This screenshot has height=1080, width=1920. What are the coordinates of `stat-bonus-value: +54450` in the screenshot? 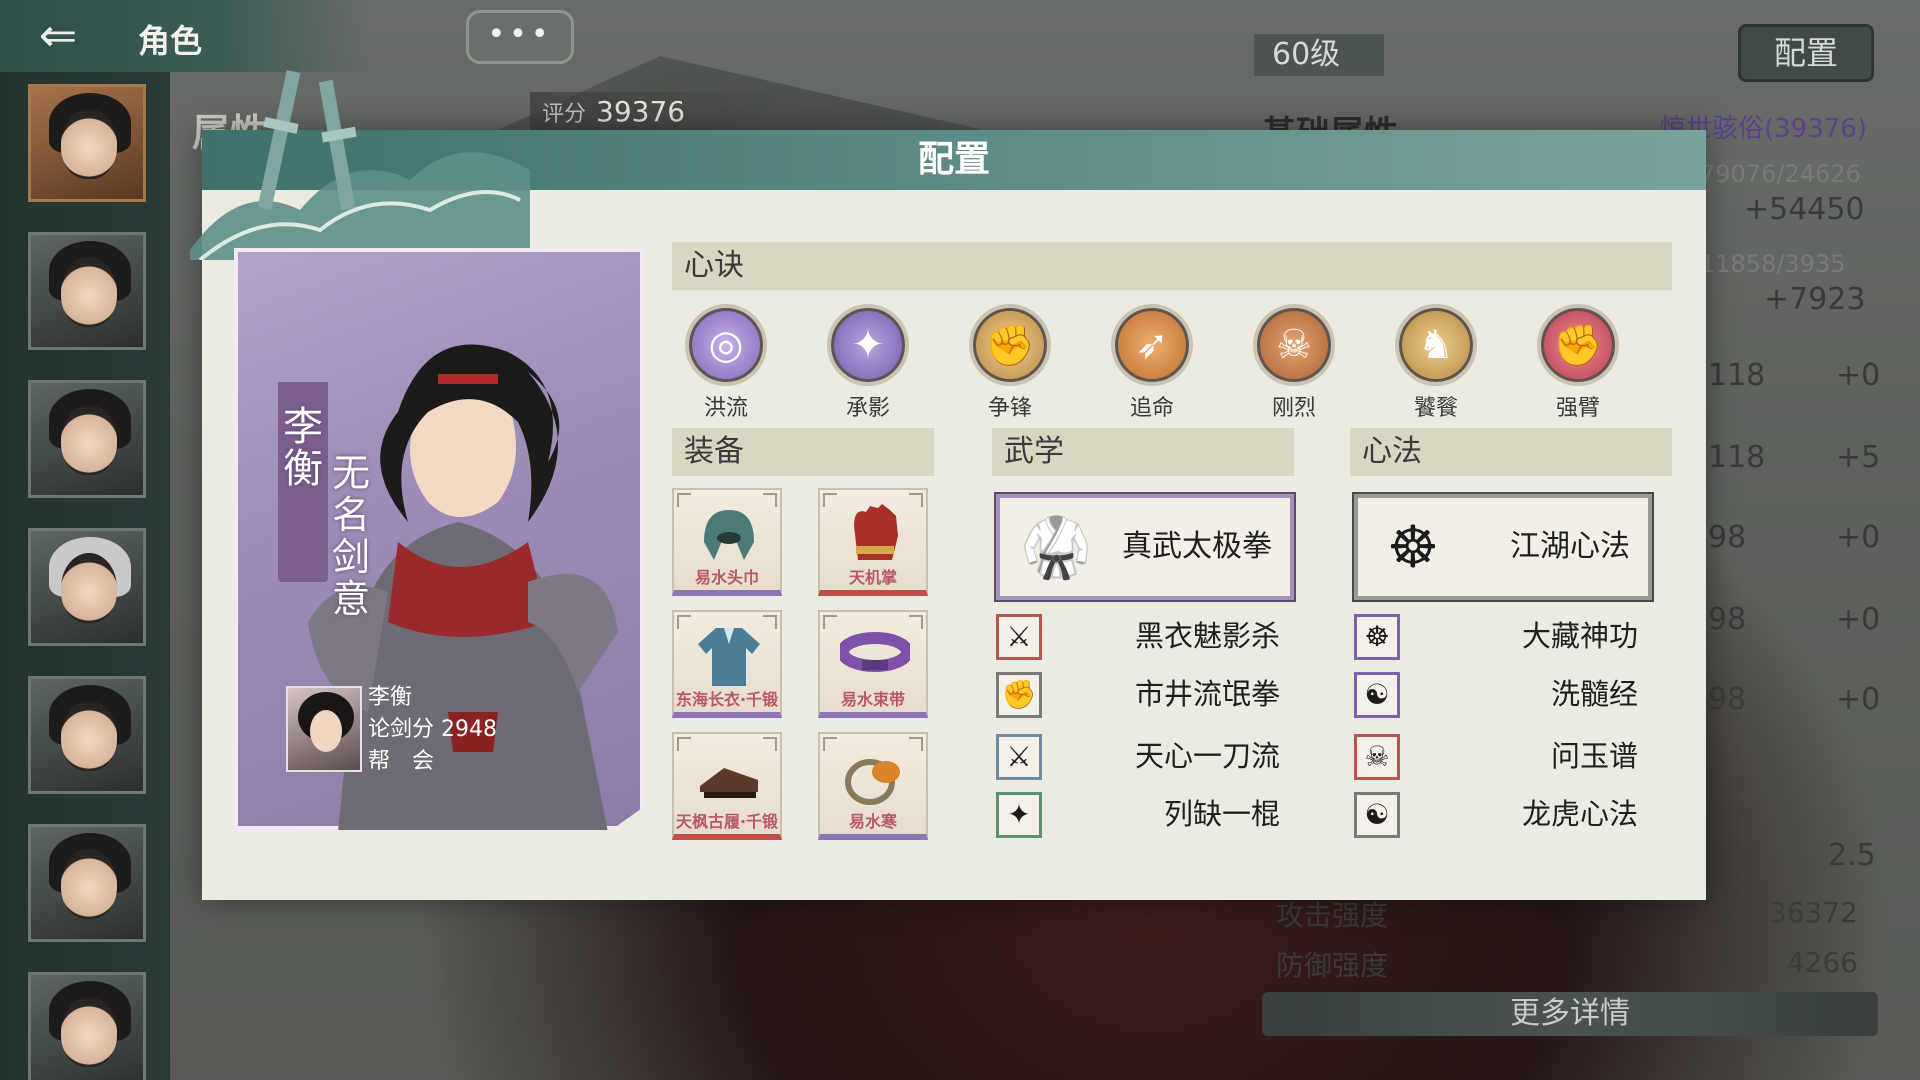 It's located at (1804, 209).